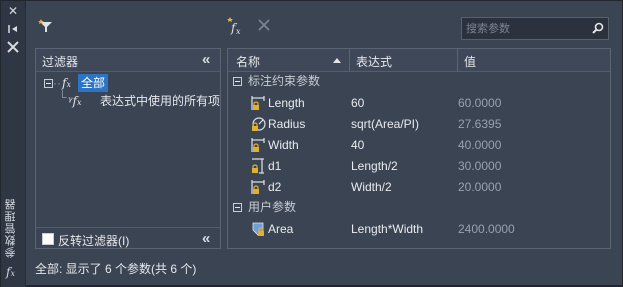 Image resolution: width=623 pixels, height=287 pixels. Describe the element at coordinates (287, 124) in the screenshot. I see `param-name: Radius` at that location.